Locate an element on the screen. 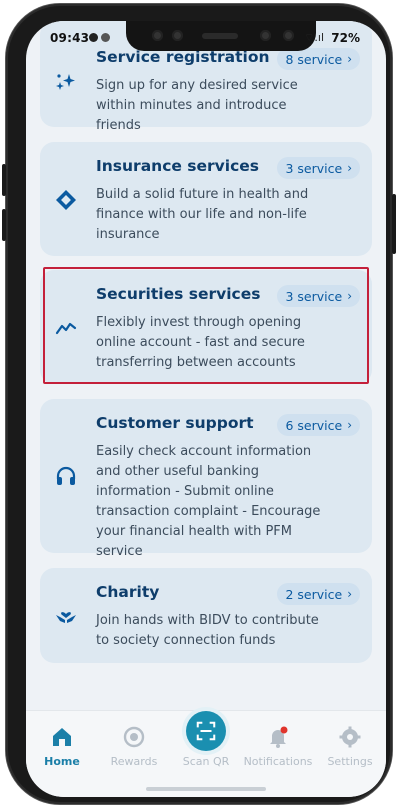  volume-down-button is located at coordinates (4, 225).